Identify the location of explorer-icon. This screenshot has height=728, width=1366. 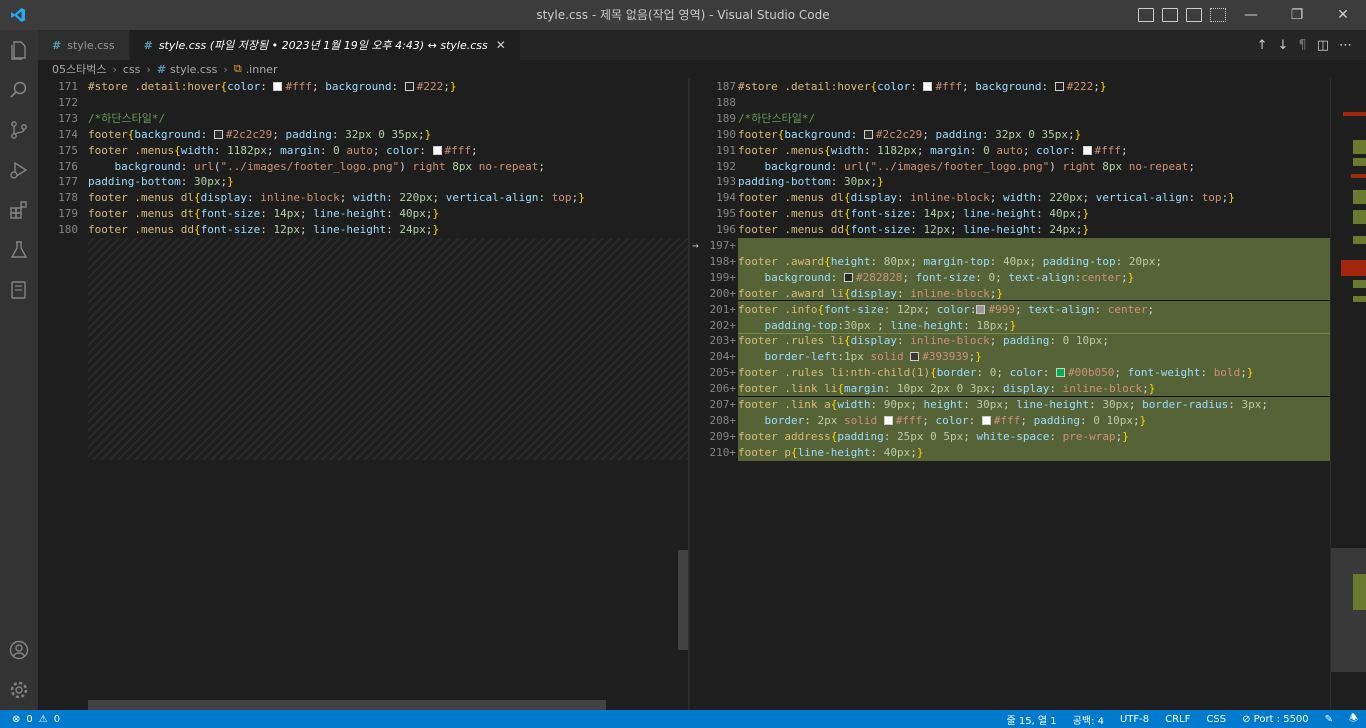
(19, 50).